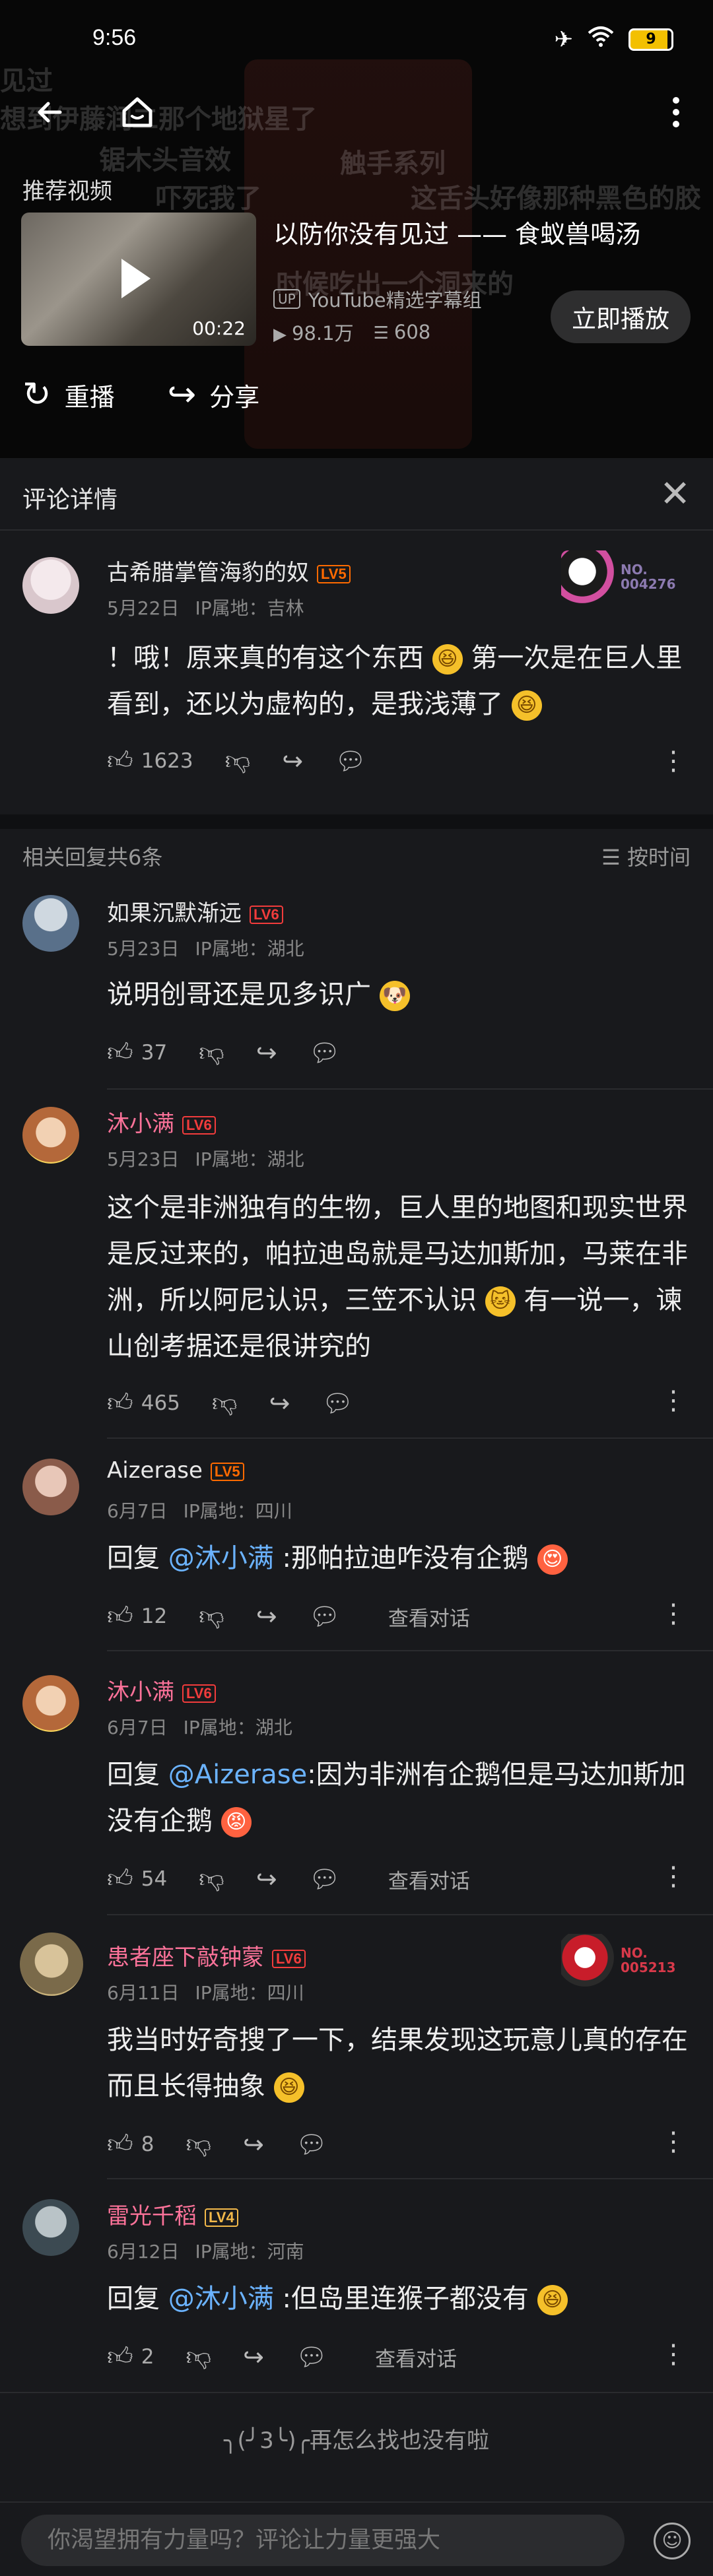 Image resolution: width=713 pixels, height=2576 pixels. What do you see at coordinates (137, 1617) in the screenshot?
I see `like-button: 👍︎ 12` at bounding box center [137, 1617].